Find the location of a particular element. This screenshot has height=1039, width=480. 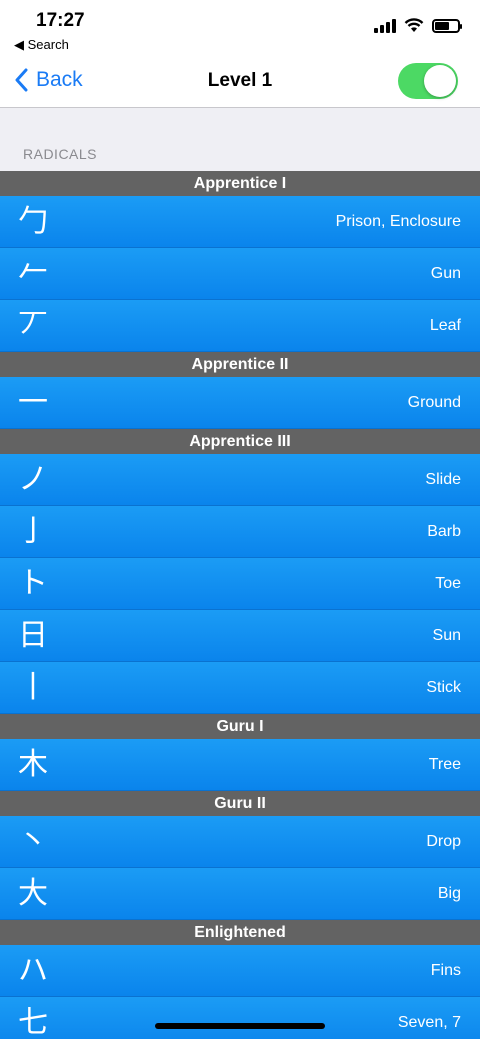

radical-meaning: Sun is located at coordinates (446, 635).